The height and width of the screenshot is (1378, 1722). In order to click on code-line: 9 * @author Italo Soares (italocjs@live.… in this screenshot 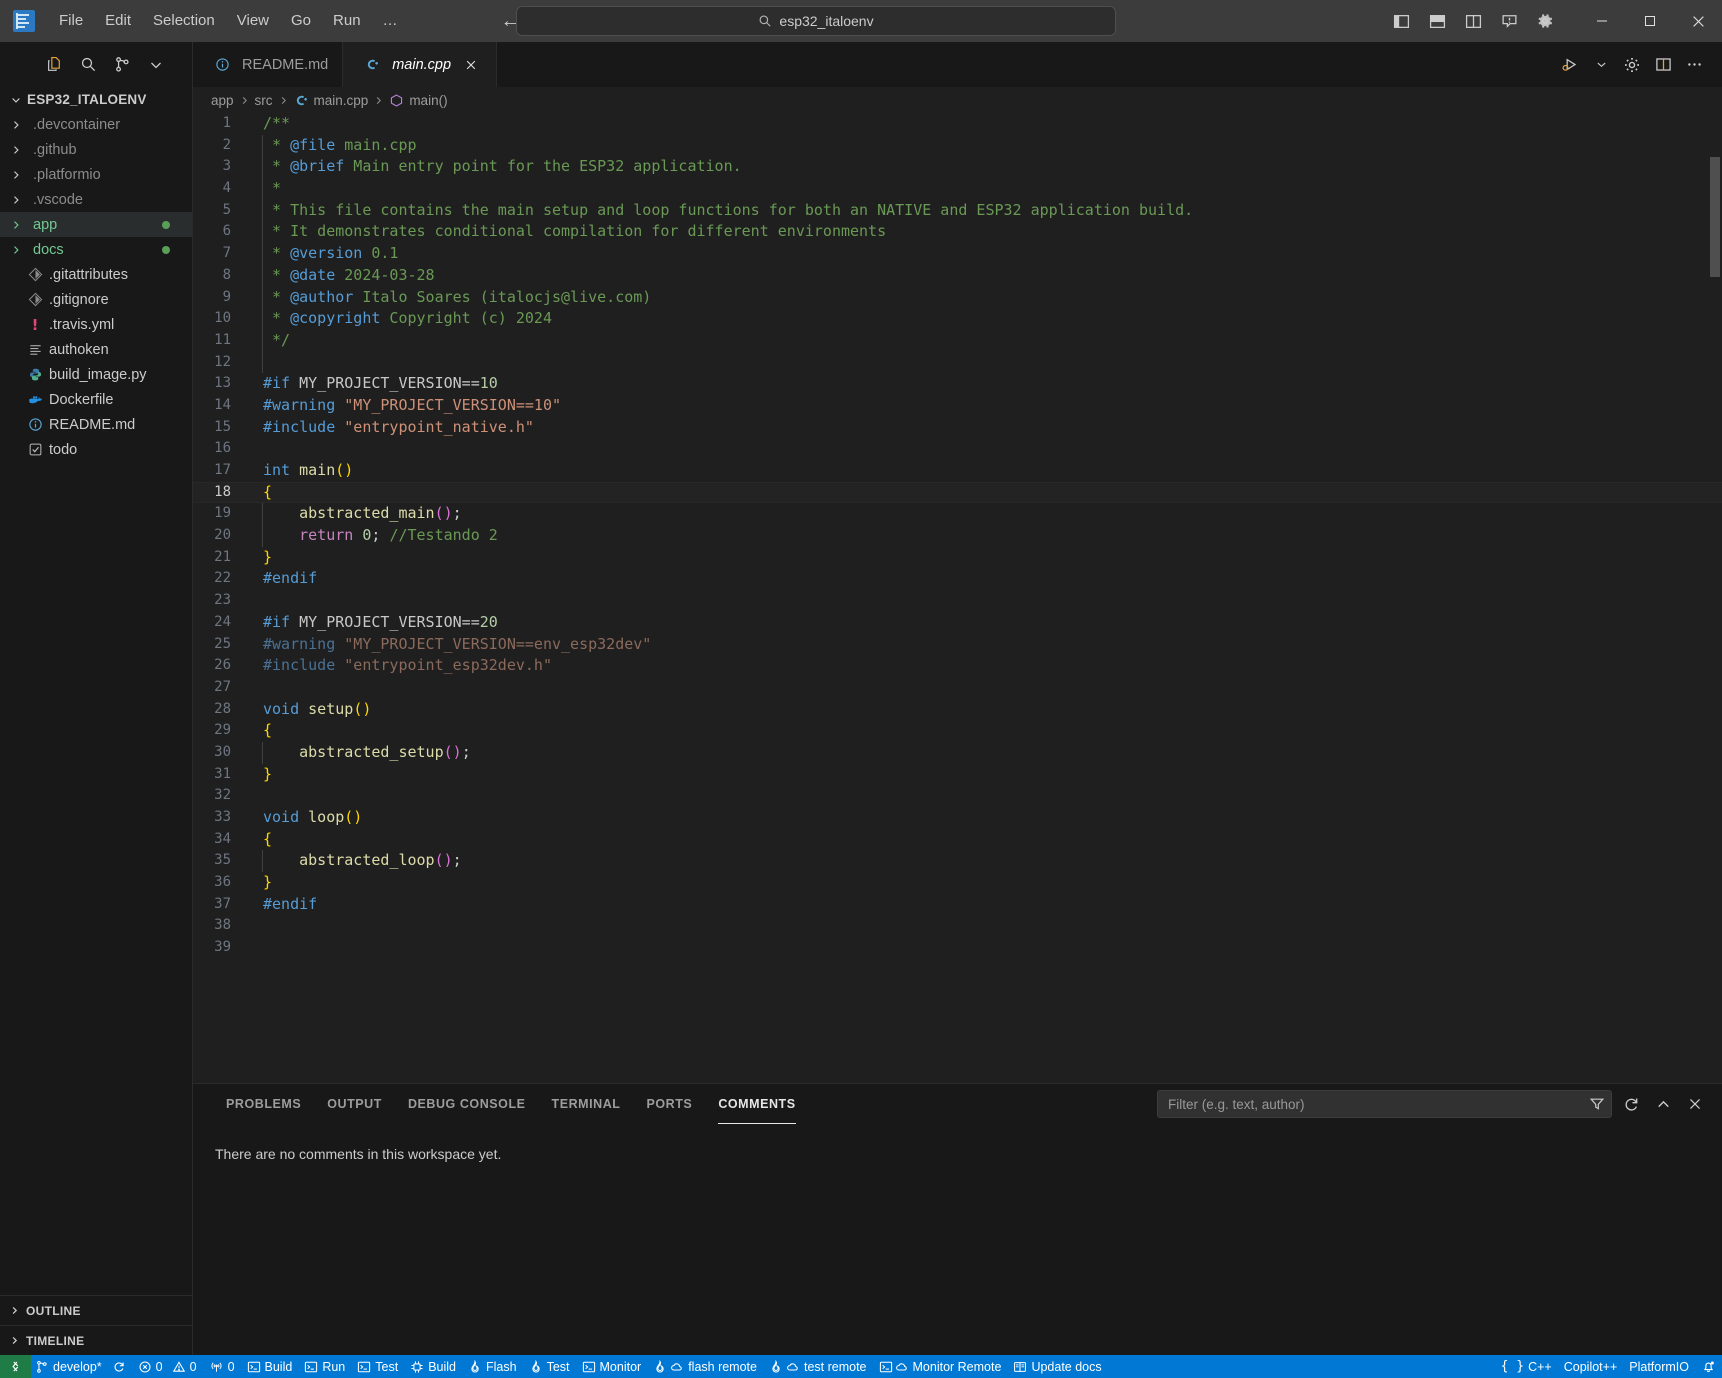, I will do `click(957, 297)`.